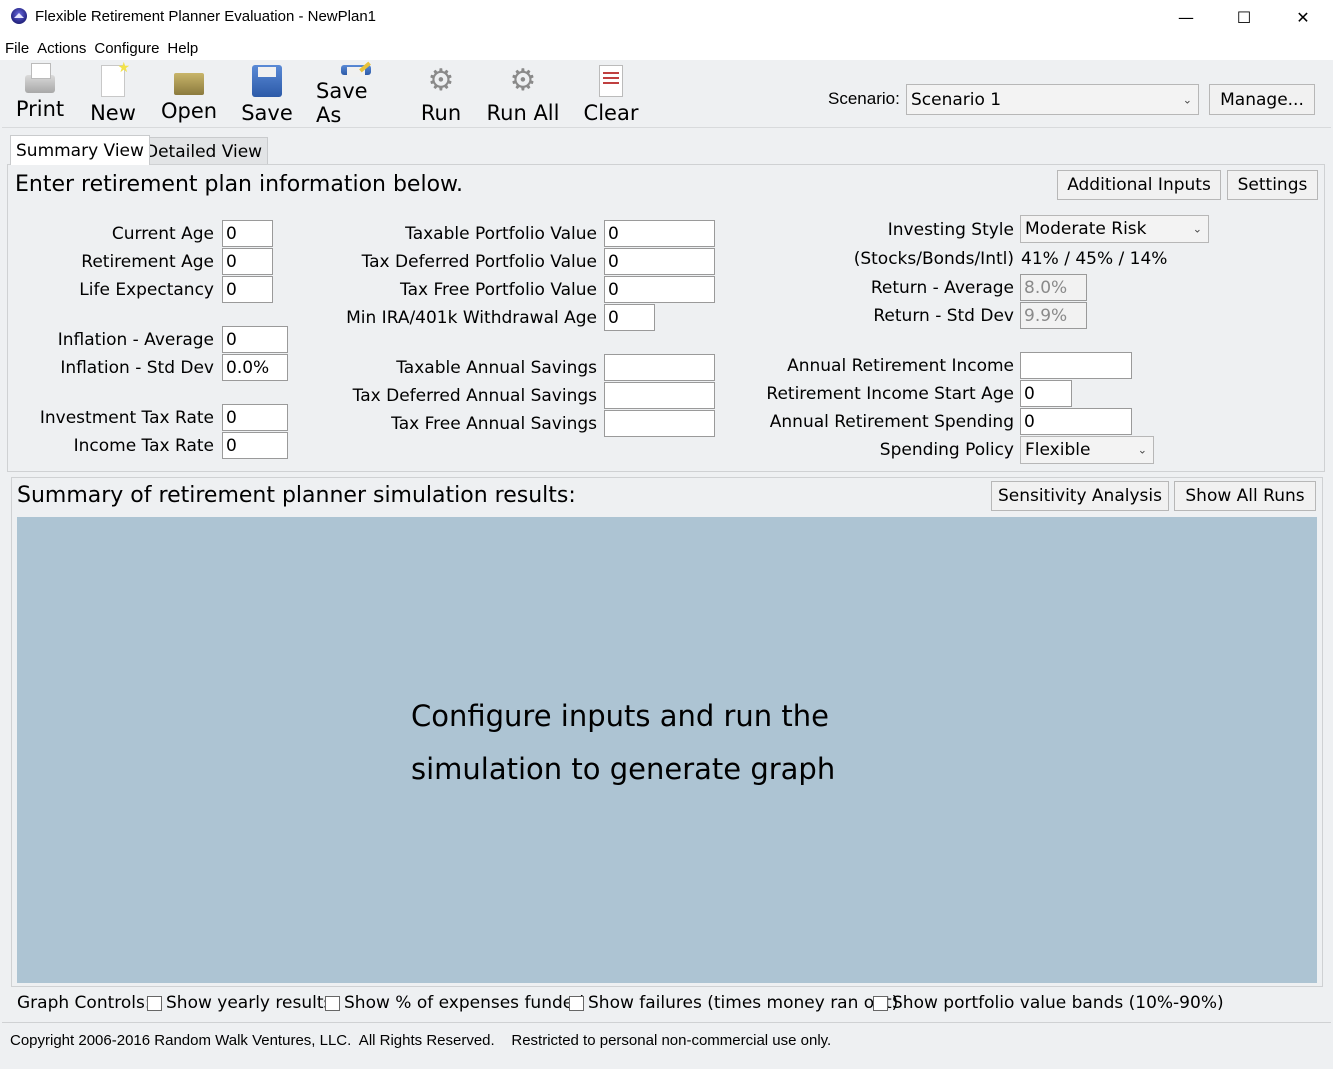  What do you see at coordinates (471, 318) in the screenshot?
I see `min-ira-age-label: Min IRA/401k Withdrawal Age` at bounding box center [471, 318].